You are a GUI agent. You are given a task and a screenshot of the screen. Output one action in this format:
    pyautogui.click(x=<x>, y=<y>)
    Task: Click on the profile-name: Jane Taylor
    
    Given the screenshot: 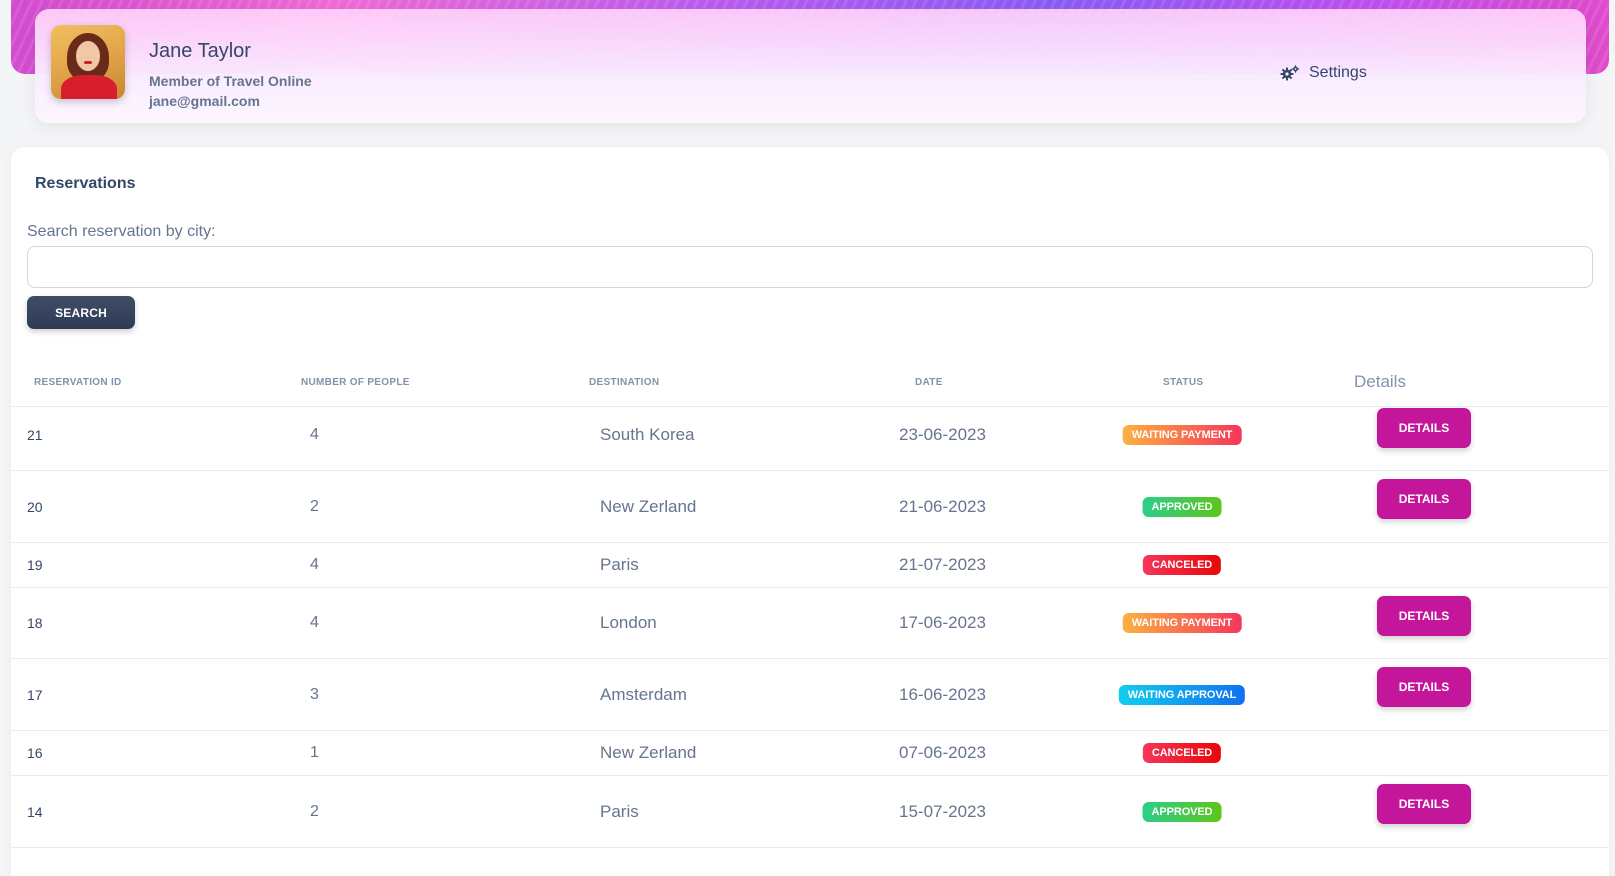 What is the action you would take?
    pyautogui.click(x=200, y=51)
    